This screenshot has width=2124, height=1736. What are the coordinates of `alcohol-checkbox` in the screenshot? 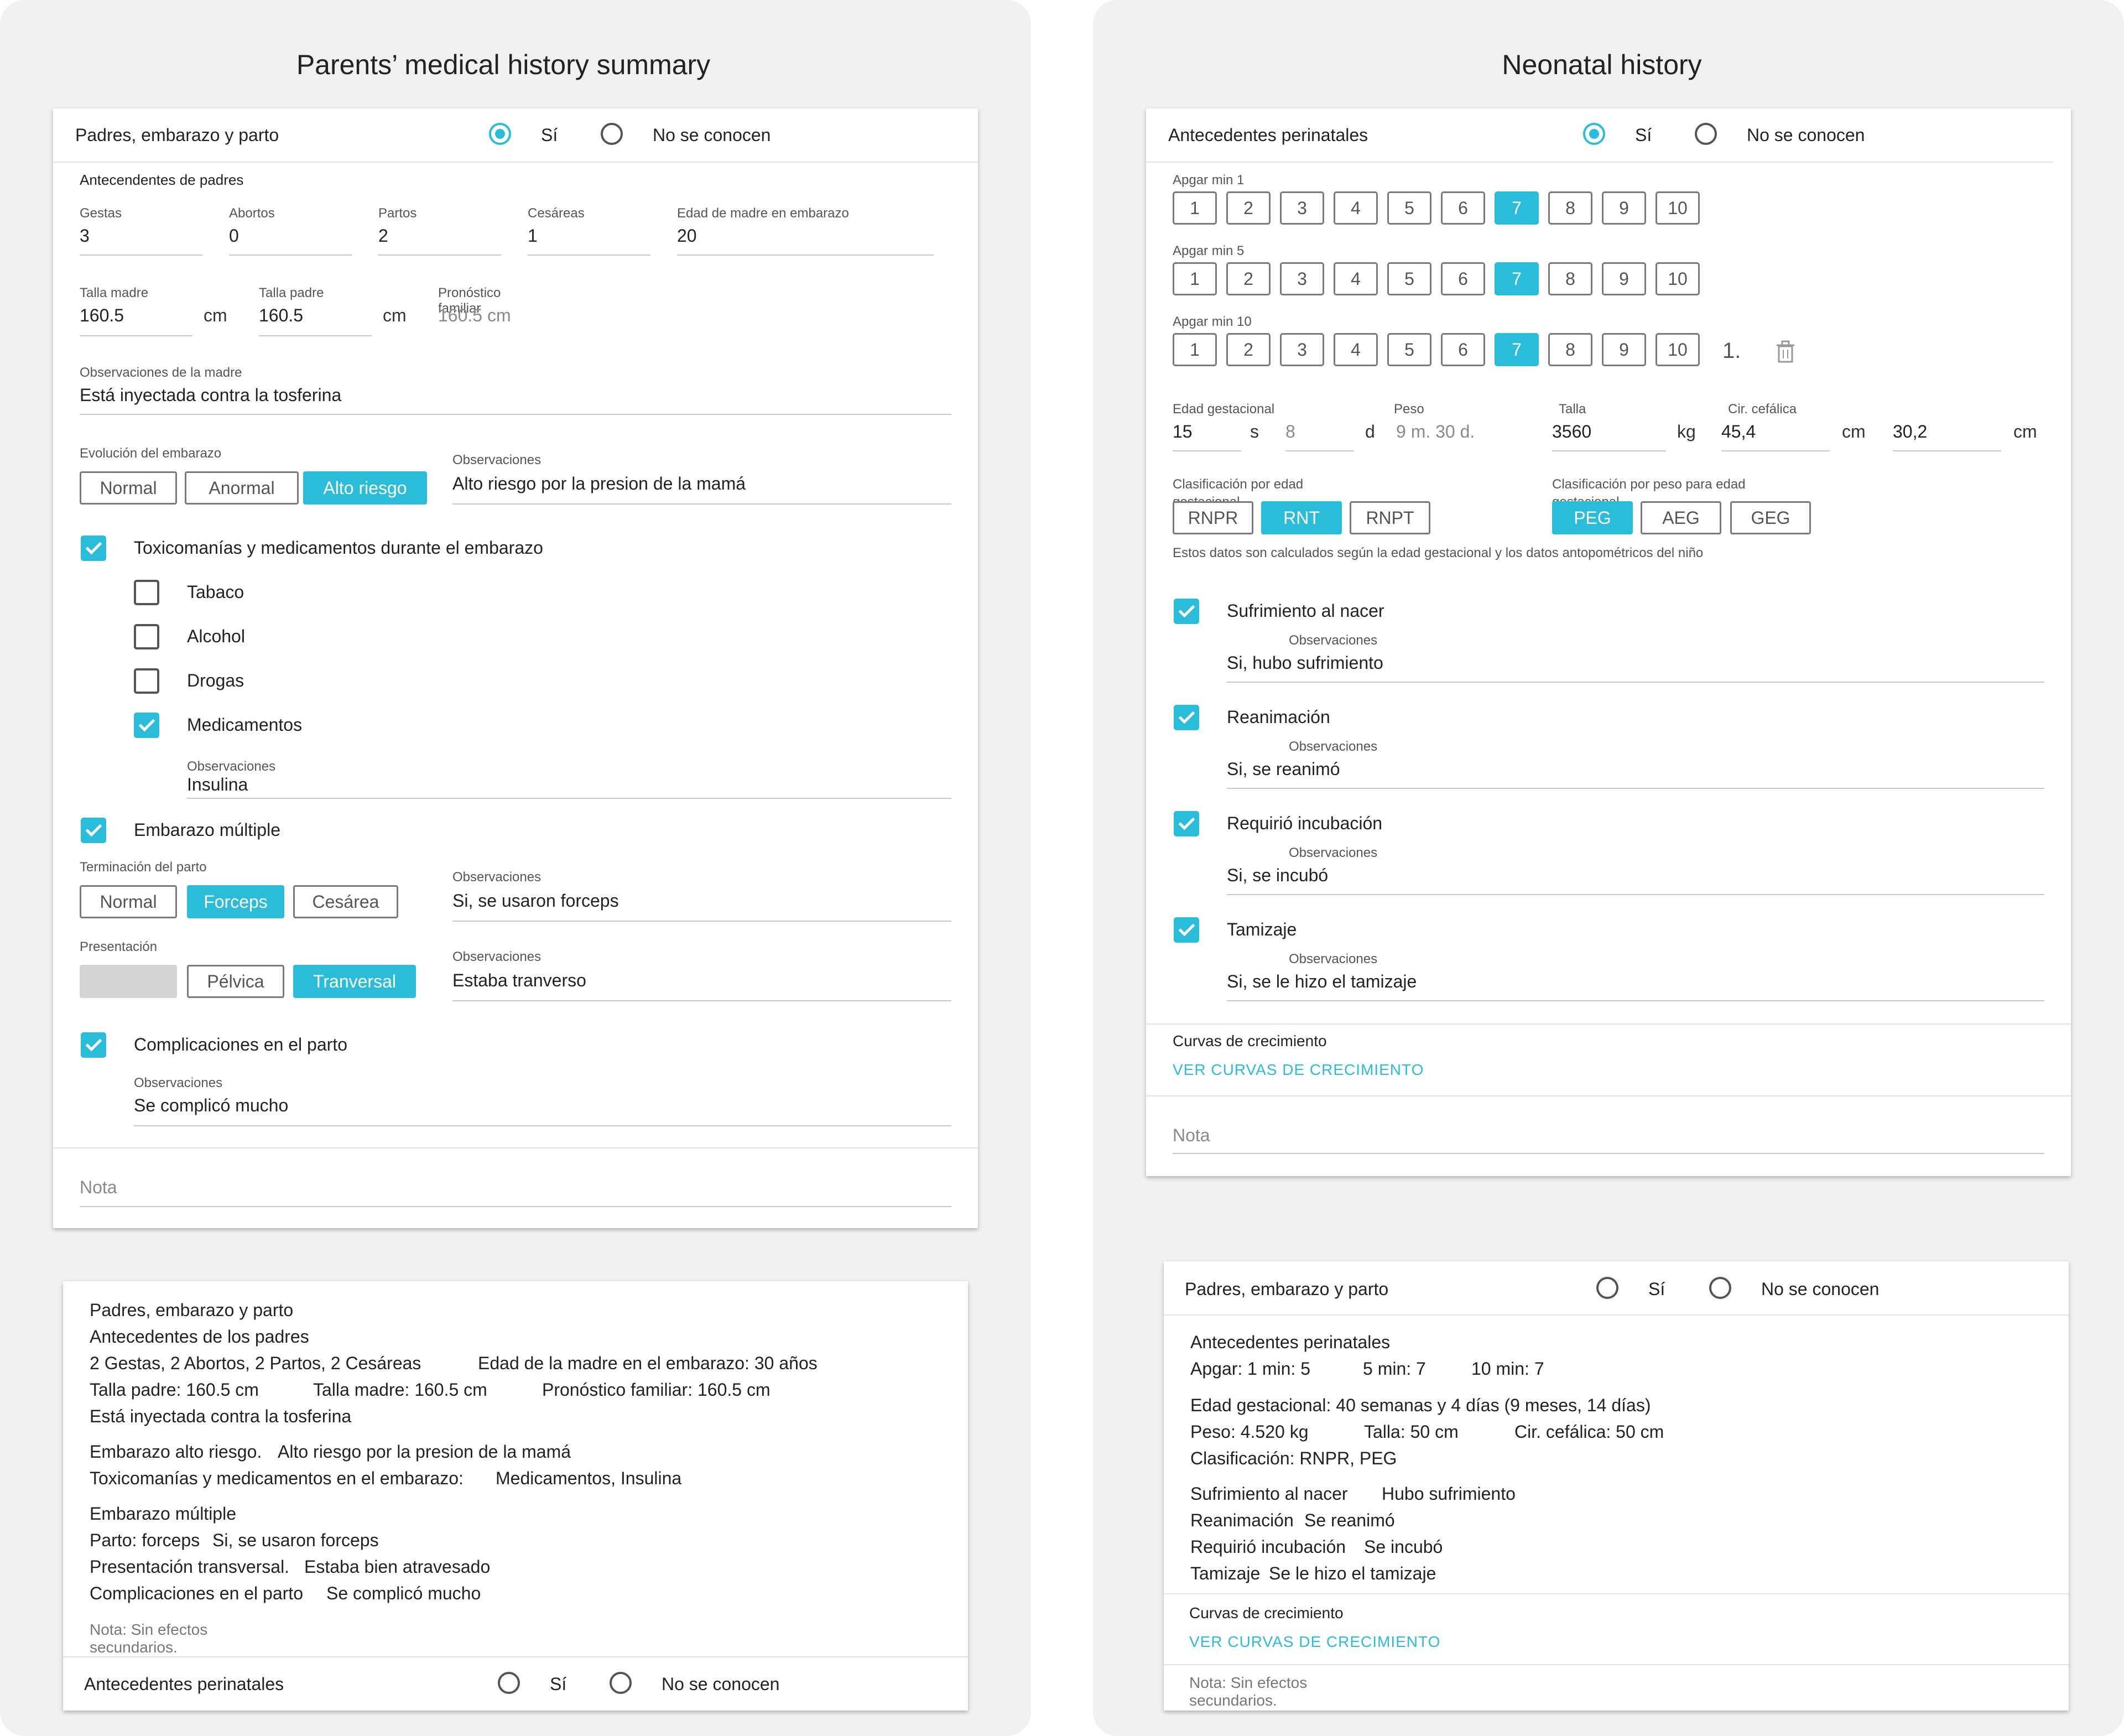 It's located at (146, 636).